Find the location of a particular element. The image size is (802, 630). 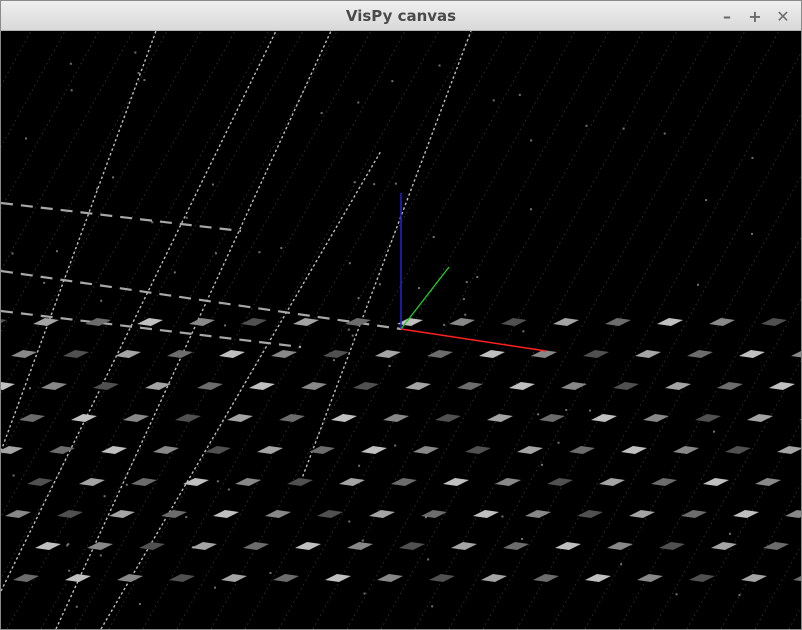

window-title: VisPy canvas is located at coordinates (401, 16).